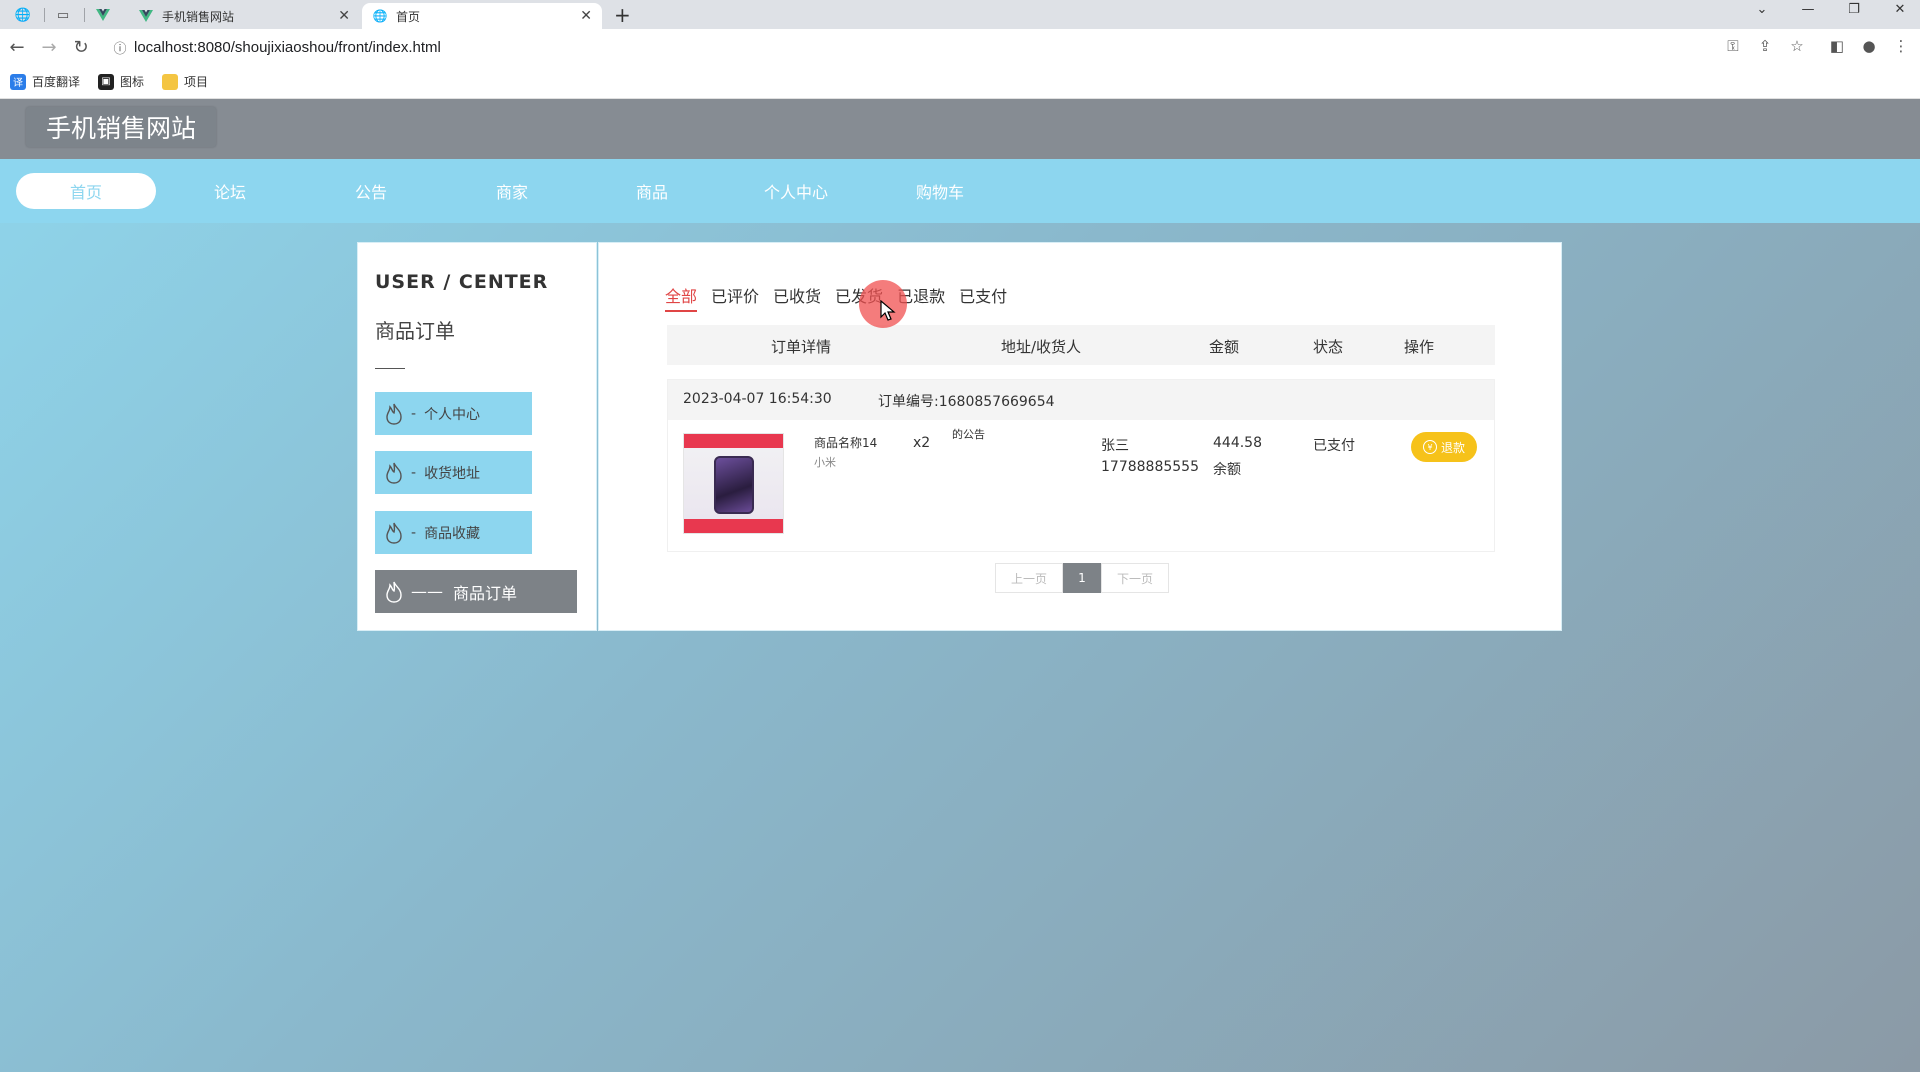 The image size is (1920, 1072). I want to click on minimize-icon: —, so click(1808, 9).